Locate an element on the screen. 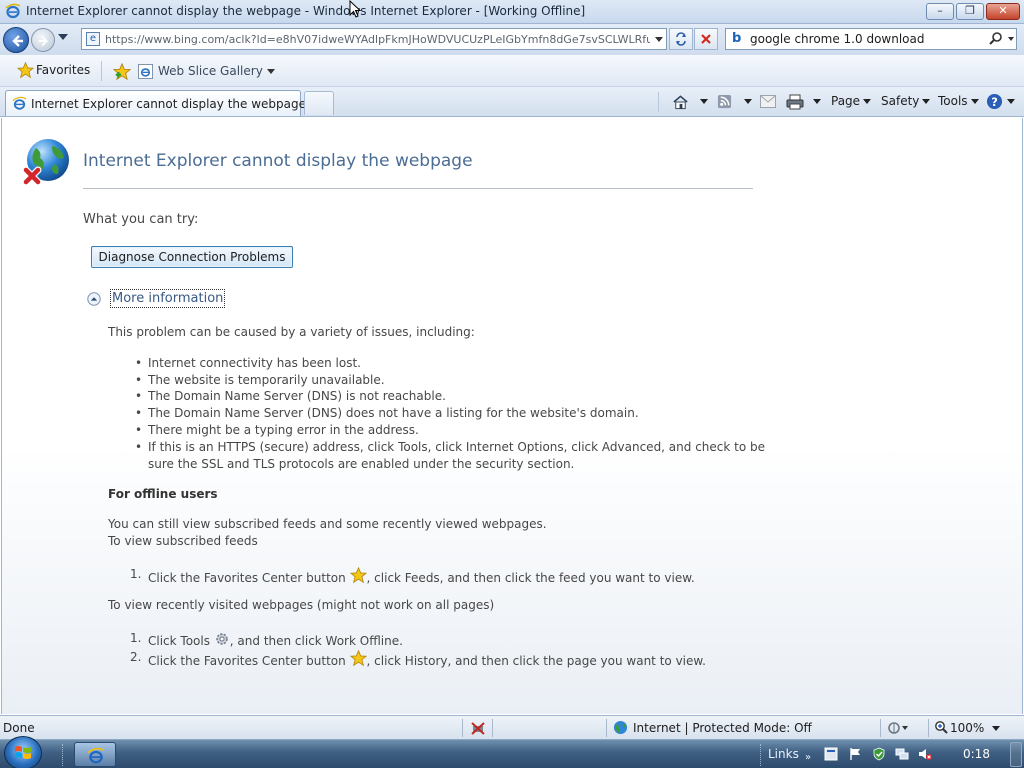 Image resolution: width=1024 pixels, height=768 pixels. page-icon: e is located at coordinates (93, 39).